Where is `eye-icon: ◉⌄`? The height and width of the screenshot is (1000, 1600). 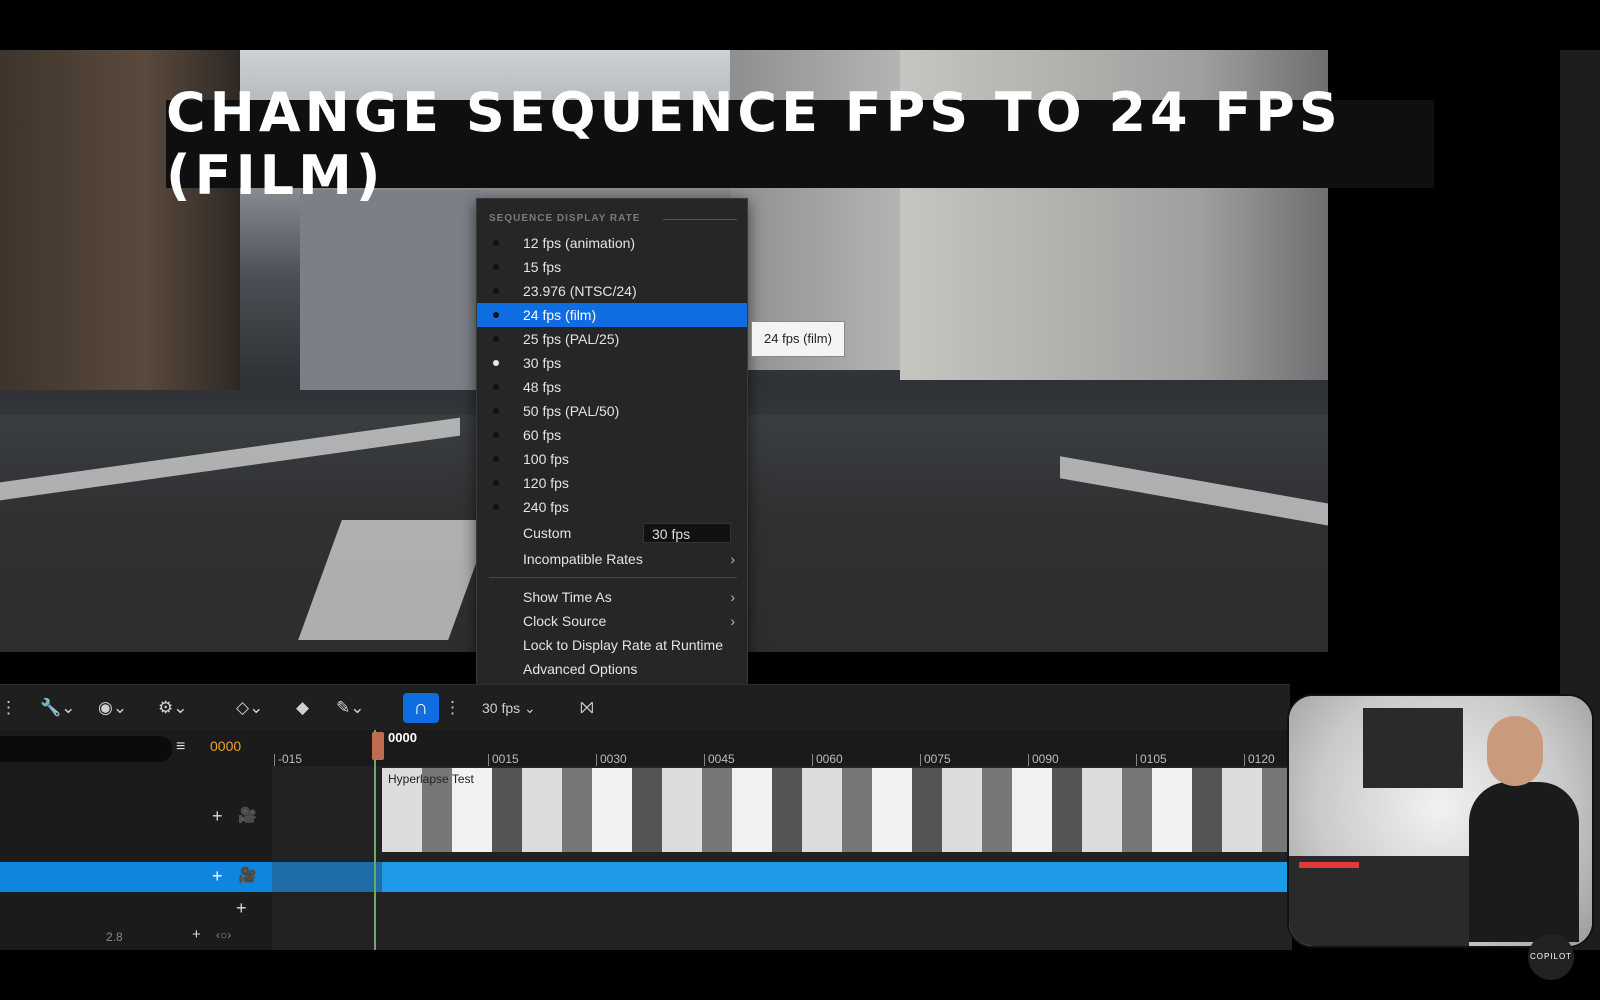
eye-icon: ◉⌄ is located at coordinates (112, 708).